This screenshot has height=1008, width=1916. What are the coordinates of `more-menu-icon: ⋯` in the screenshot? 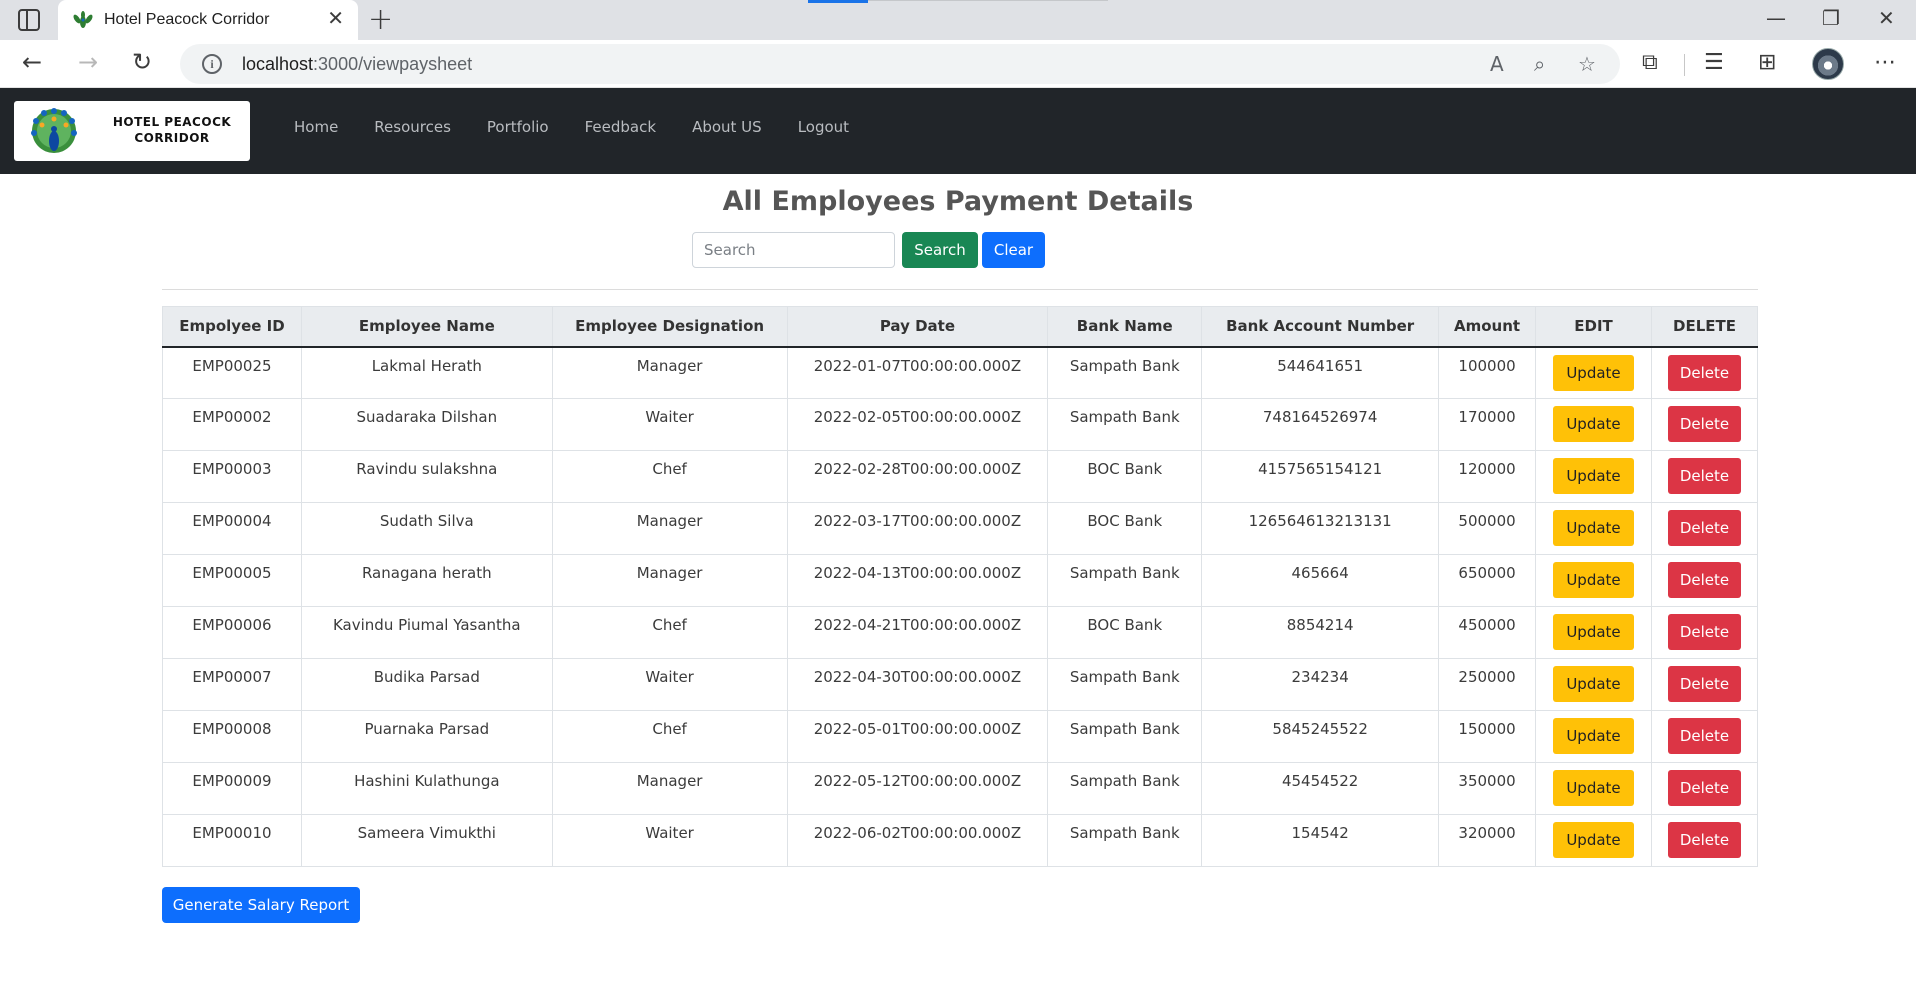 It's located at (1885, 62).